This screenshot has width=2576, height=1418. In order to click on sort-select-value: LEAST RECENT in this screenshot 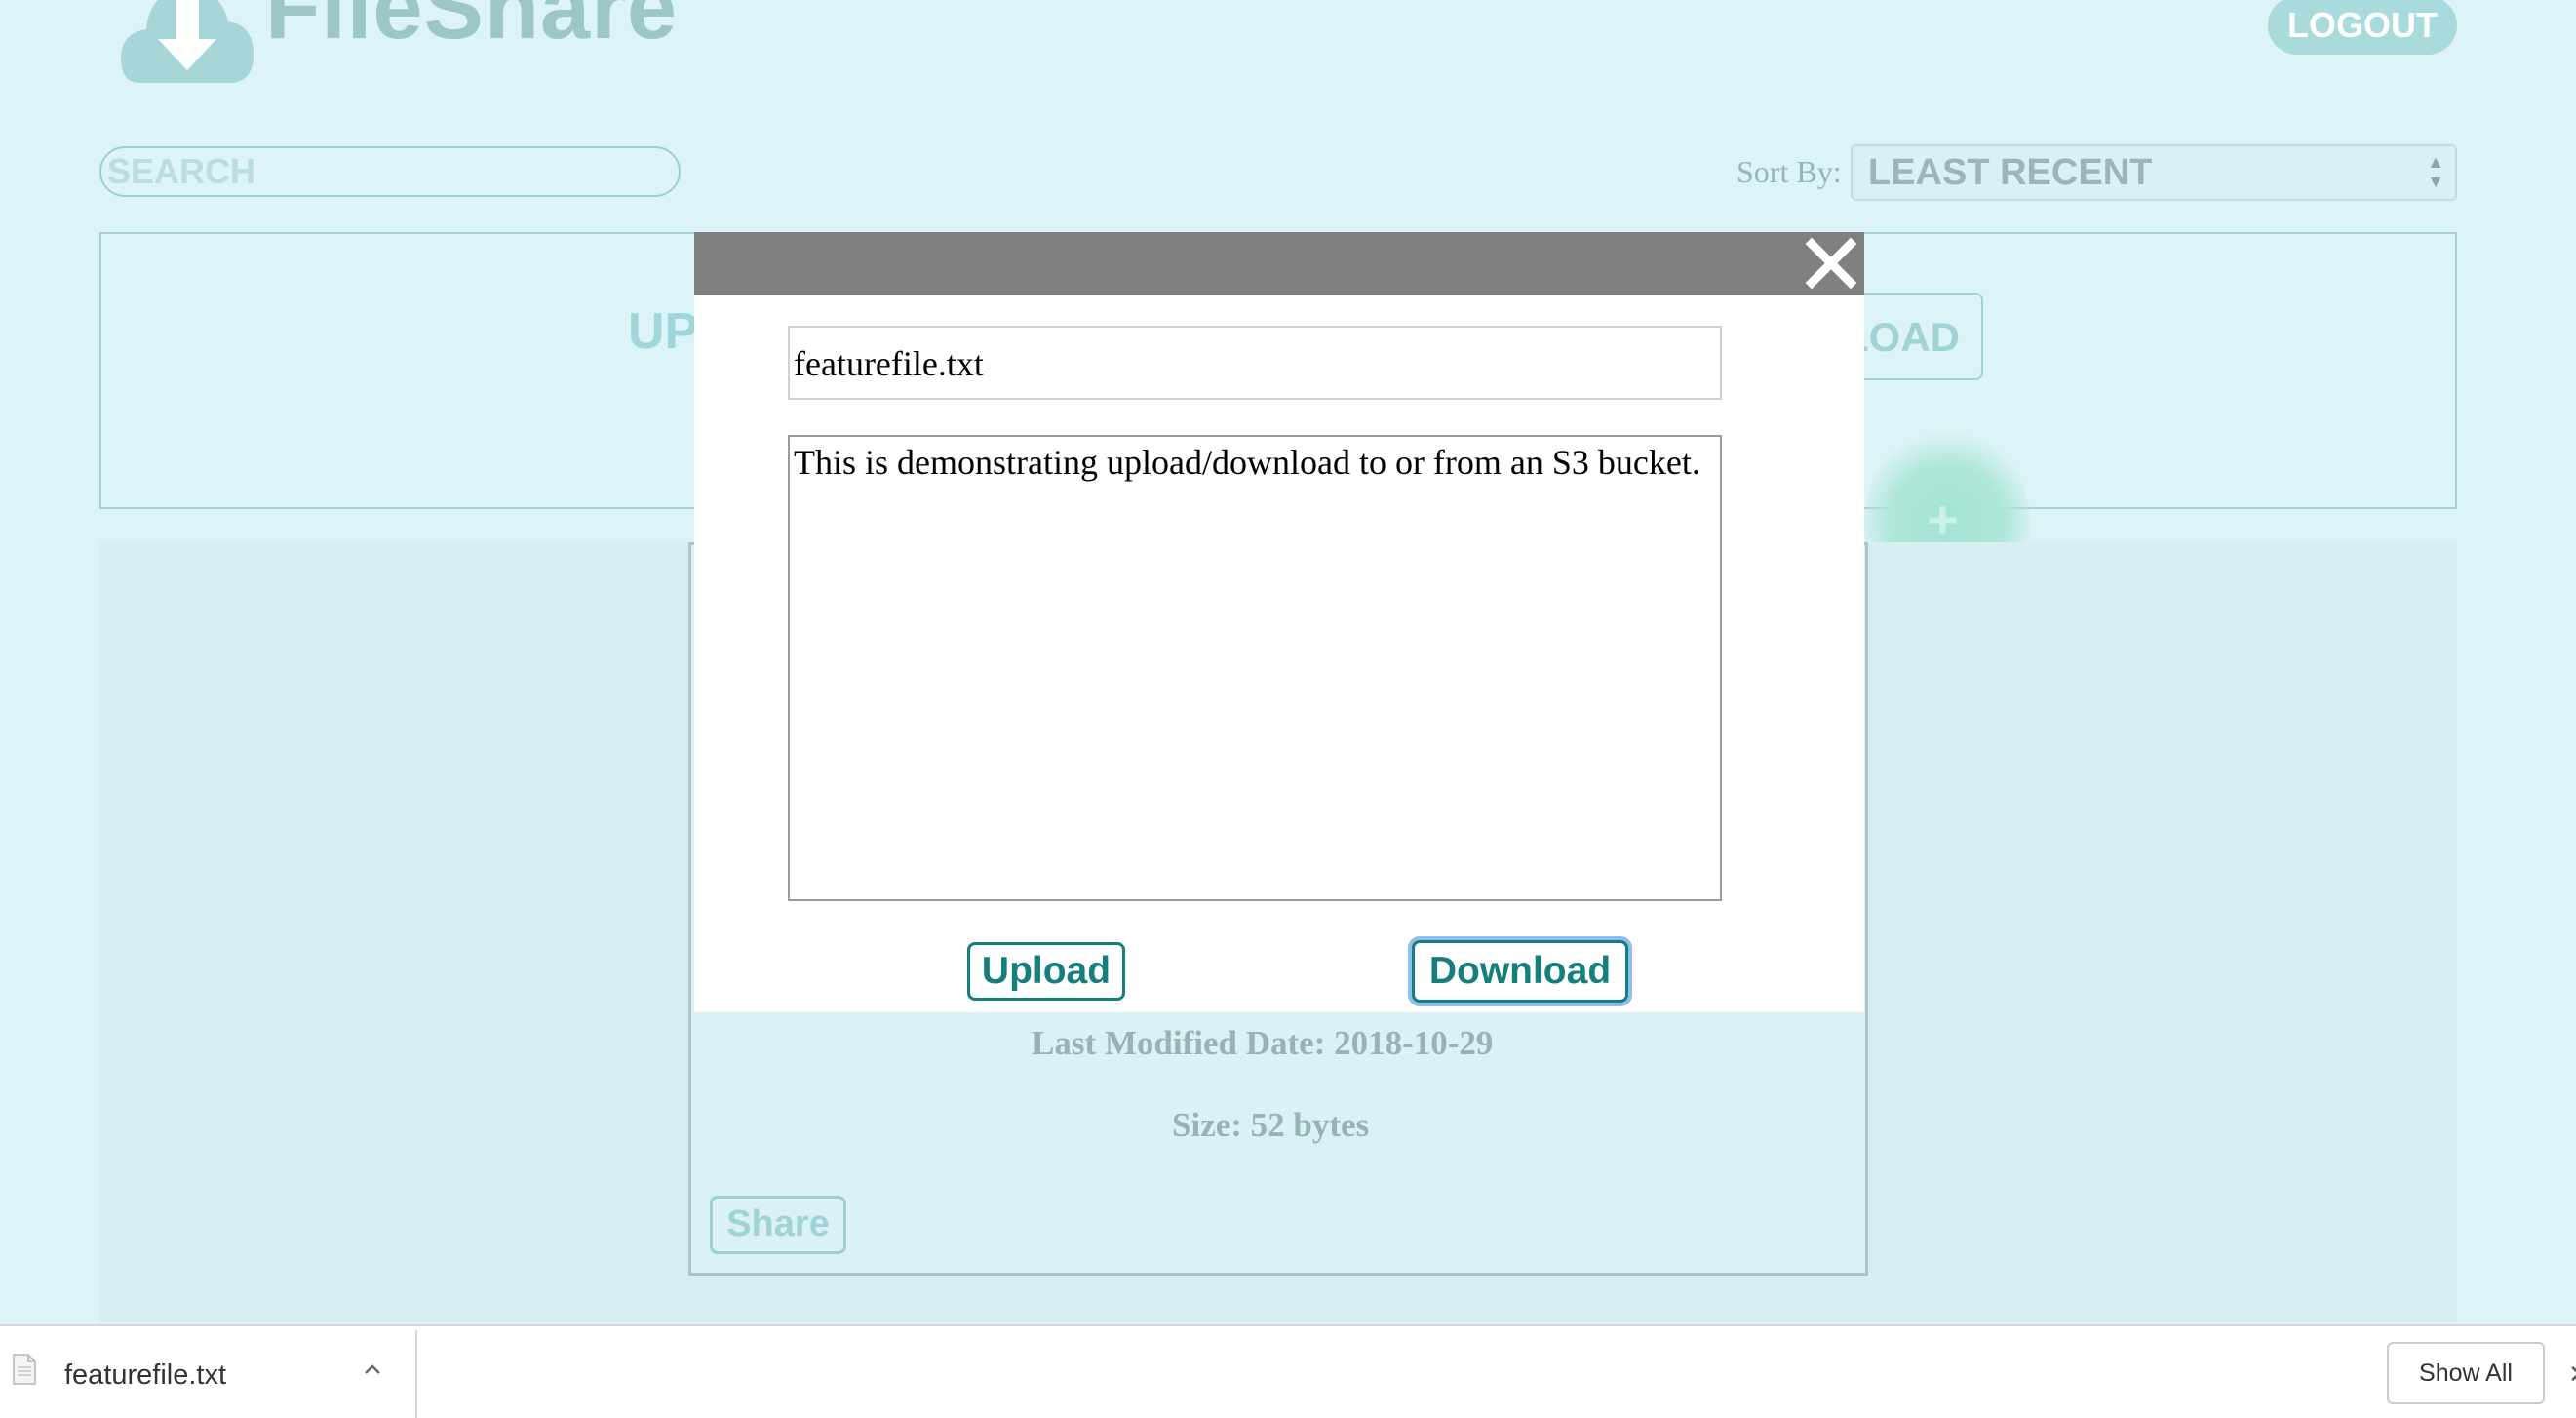, I will do `click(2010, 172)`.